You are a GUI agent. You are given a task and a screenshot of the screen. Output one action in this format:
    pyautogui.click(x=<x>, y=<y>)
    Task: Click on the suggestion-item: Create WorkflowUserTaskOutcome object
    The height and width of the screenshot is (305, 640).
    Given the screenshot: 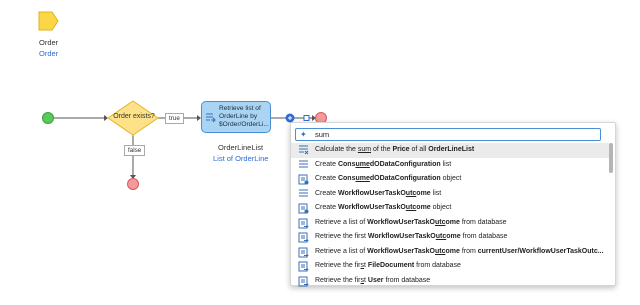 What is the action you would take?
    pyautogui.click(x=450, y=208)
    